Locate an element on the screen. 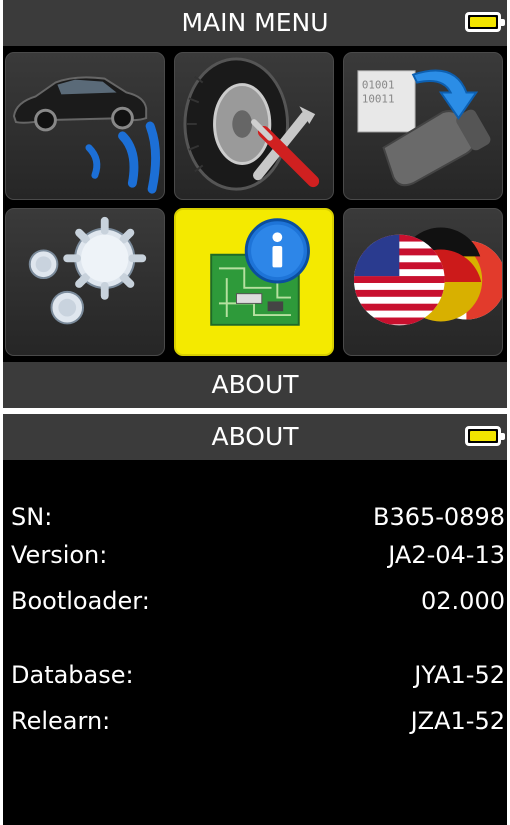 The height and width of the screenshot is (825, 510). about-row-version: Version: JA2-04-13 is located at coordinates (258, 555).